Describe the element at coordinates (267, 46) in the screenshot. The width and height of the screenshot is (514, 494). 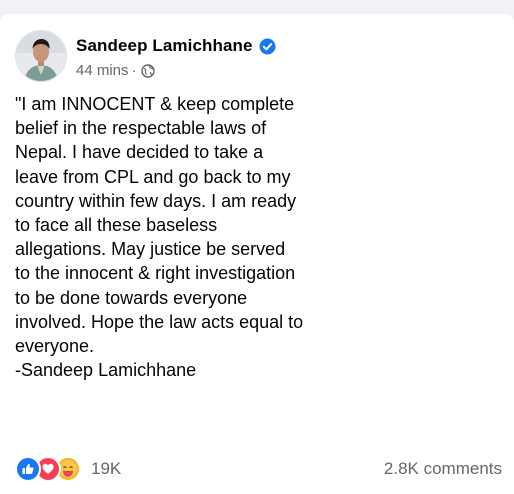
I see `verified-badge-icon` at that location.